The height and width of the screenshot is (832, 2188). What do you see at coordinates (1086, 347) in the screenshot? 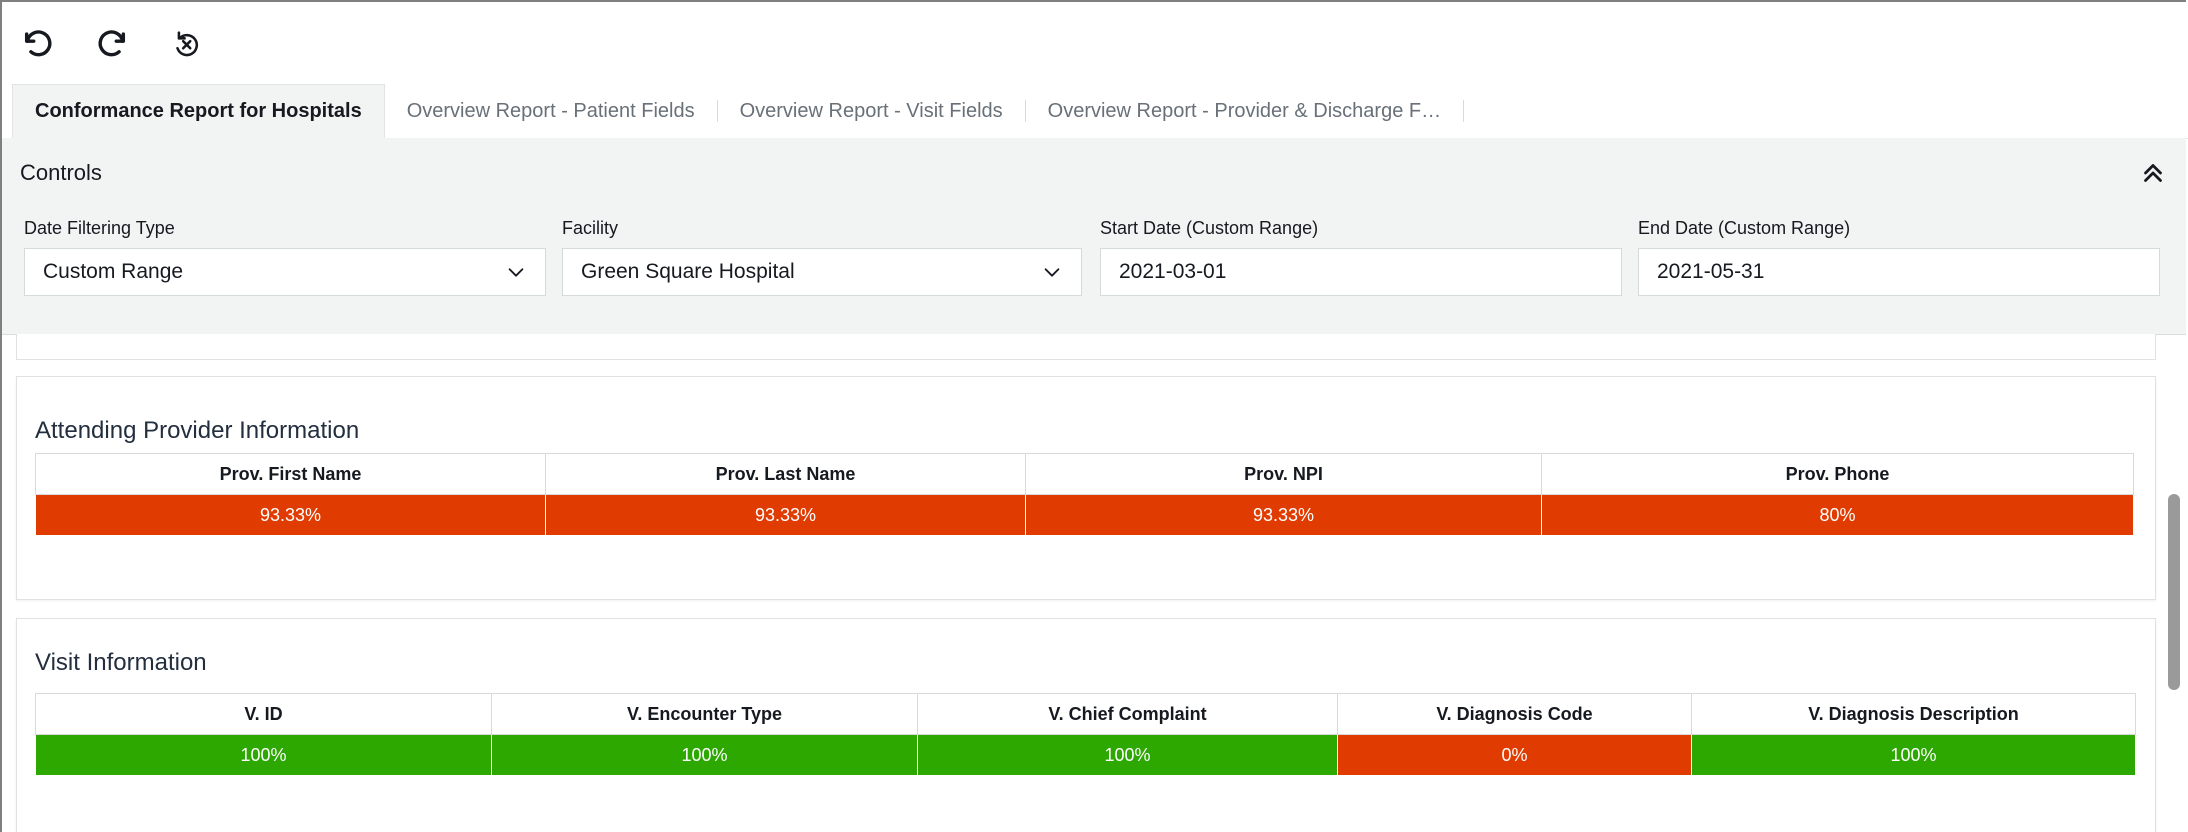
I see `visual-panel-partial` at bounding box center [1086, 347].